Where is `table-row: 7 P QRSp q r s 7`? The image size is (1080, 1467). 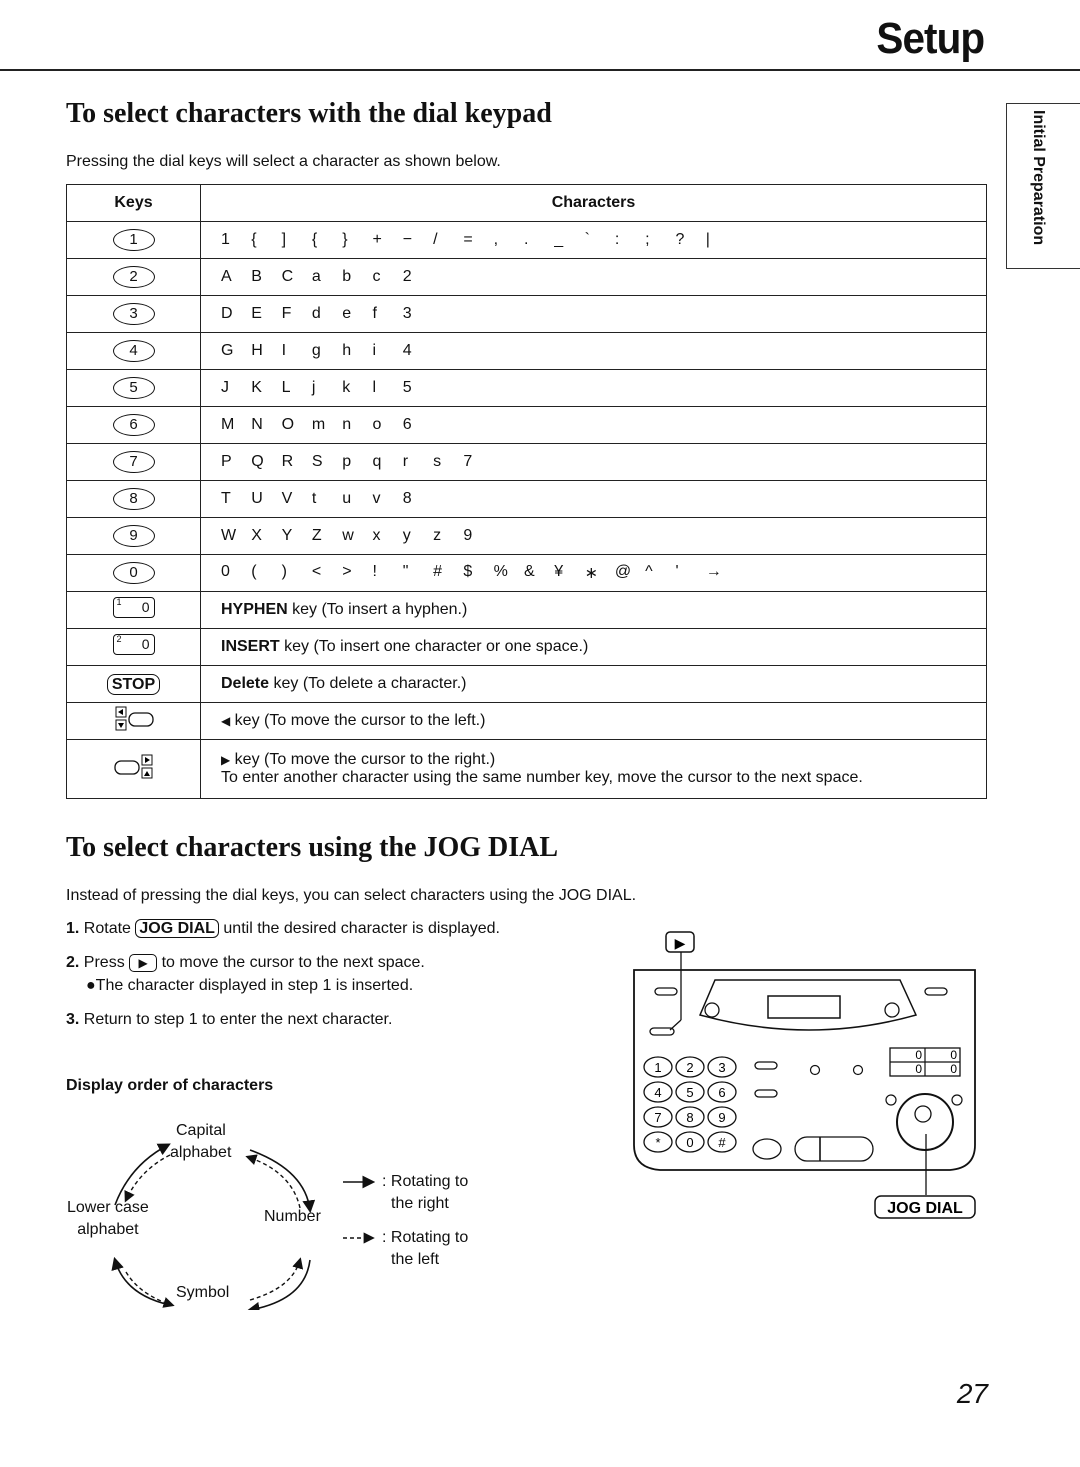
table-row: 7 P QRSp q r s 7 is located at coordinates (526, 462).